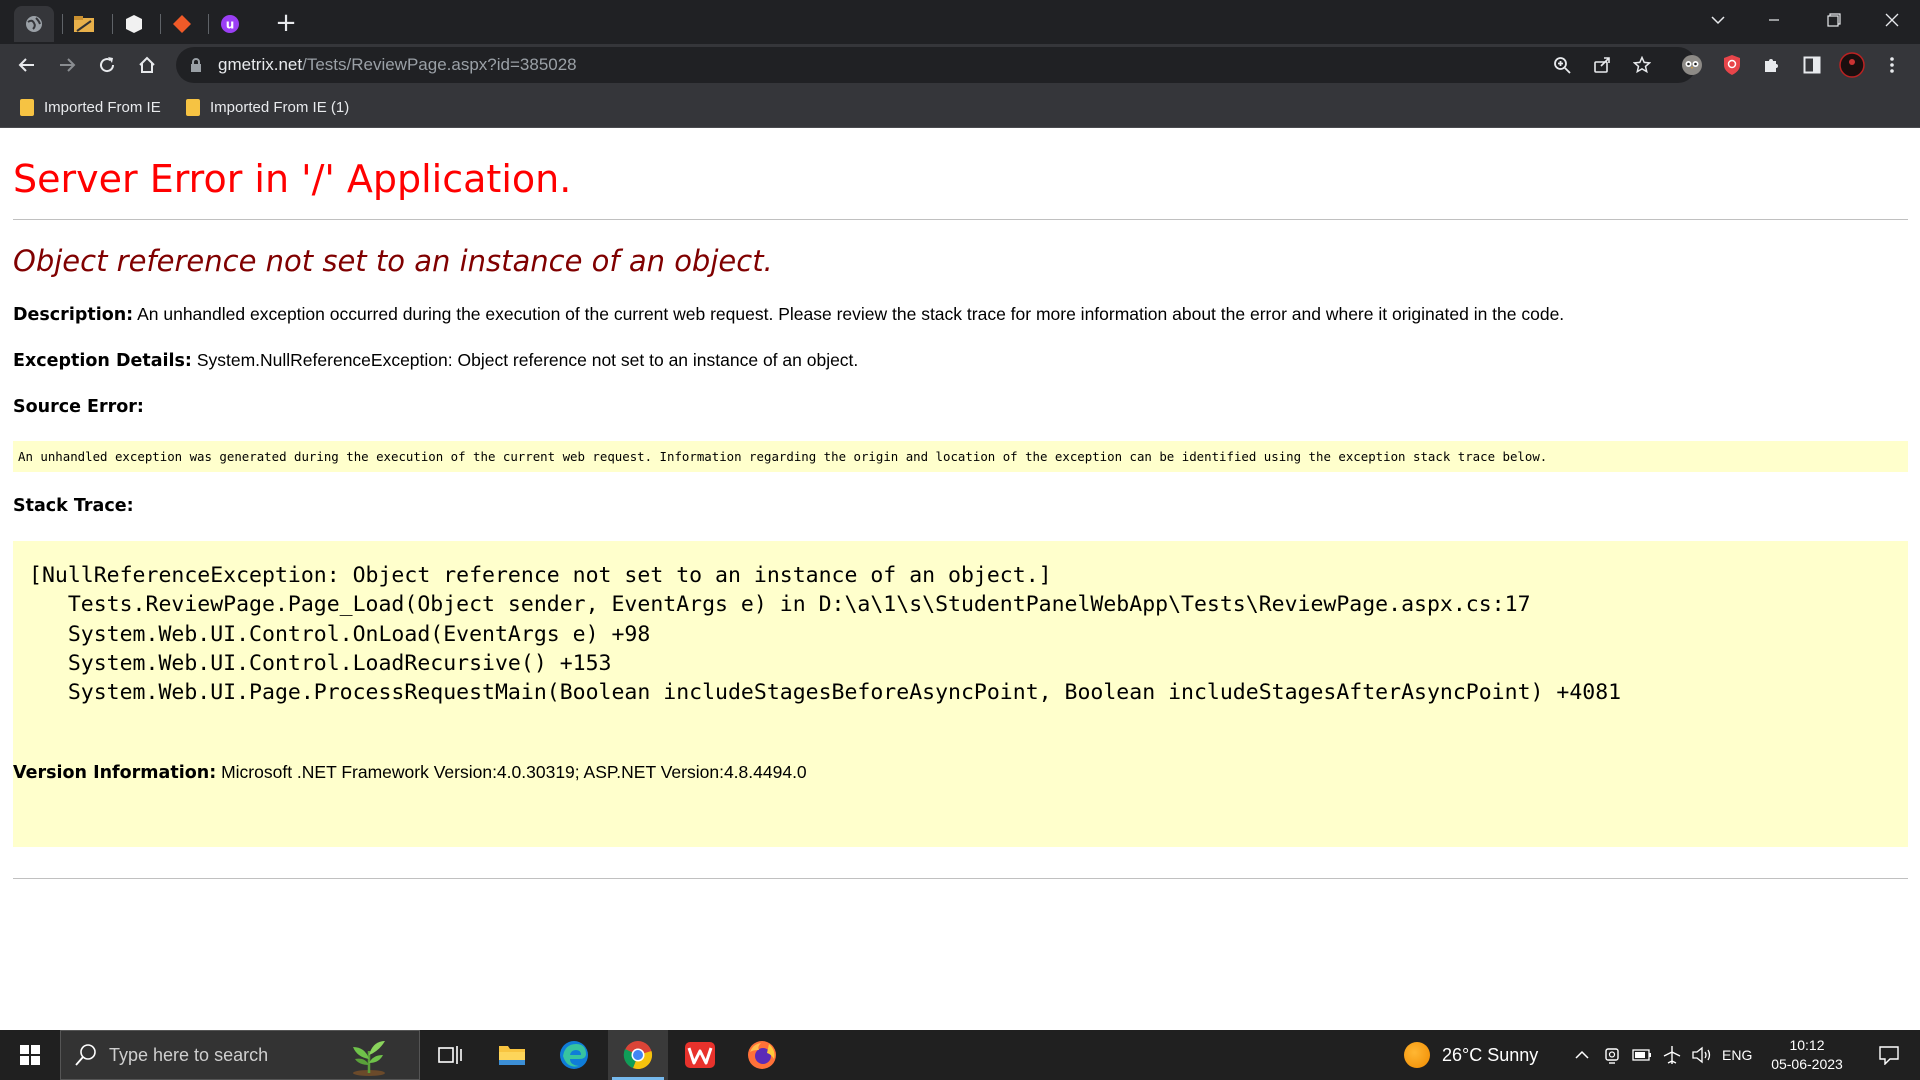 Image resolution: width=1920 pixels, height=1080 pixels. What do you see at coordinates (189, 1055) in the screenshot?
I see `search-placeholder: Type here to search` at bounding box center [189, 1055].